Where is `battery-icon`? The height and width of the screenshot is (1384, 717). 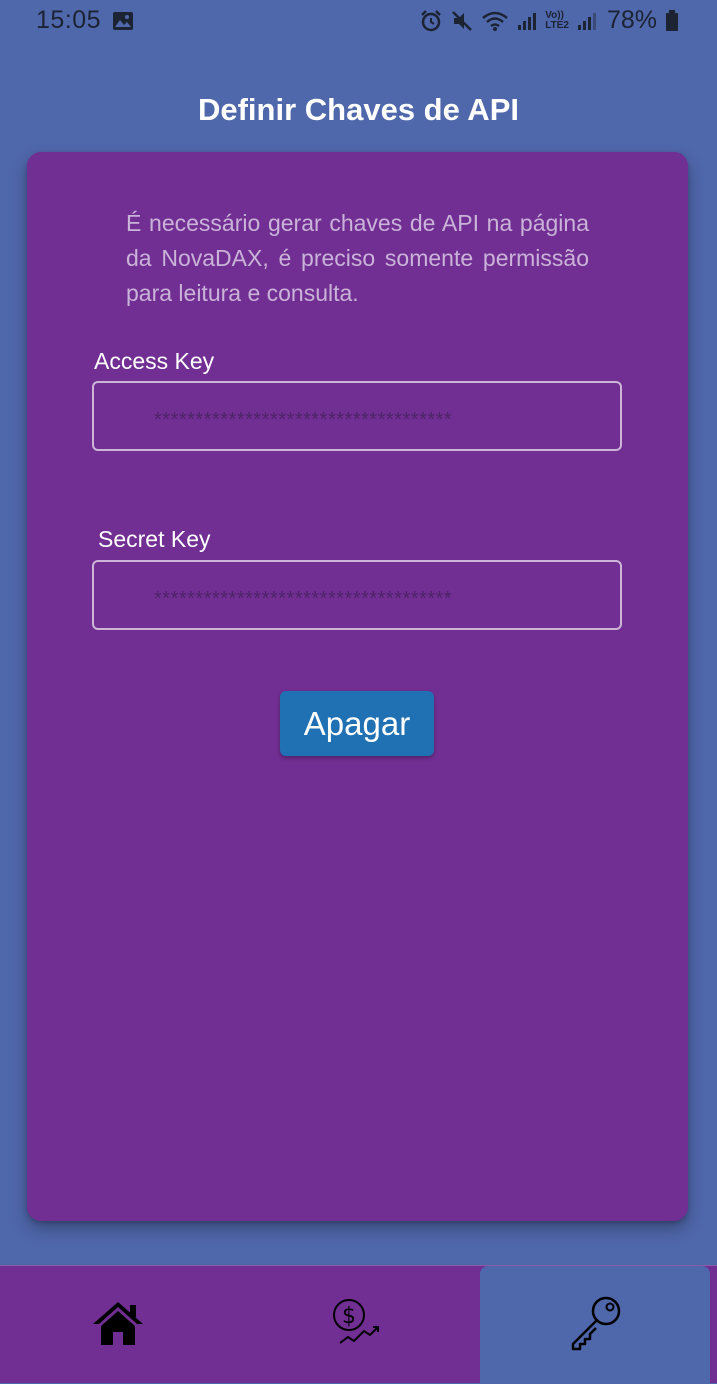
battery-icon is located at coordinates (672, 20).